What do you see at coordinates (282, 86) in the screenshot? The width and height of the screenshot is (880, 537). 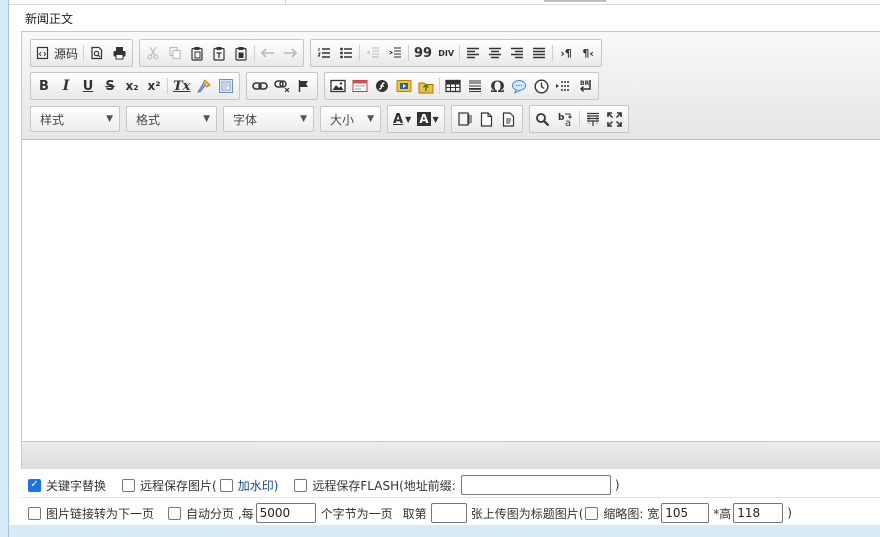 I see `unlink-button` at bounding box center [282, 86].